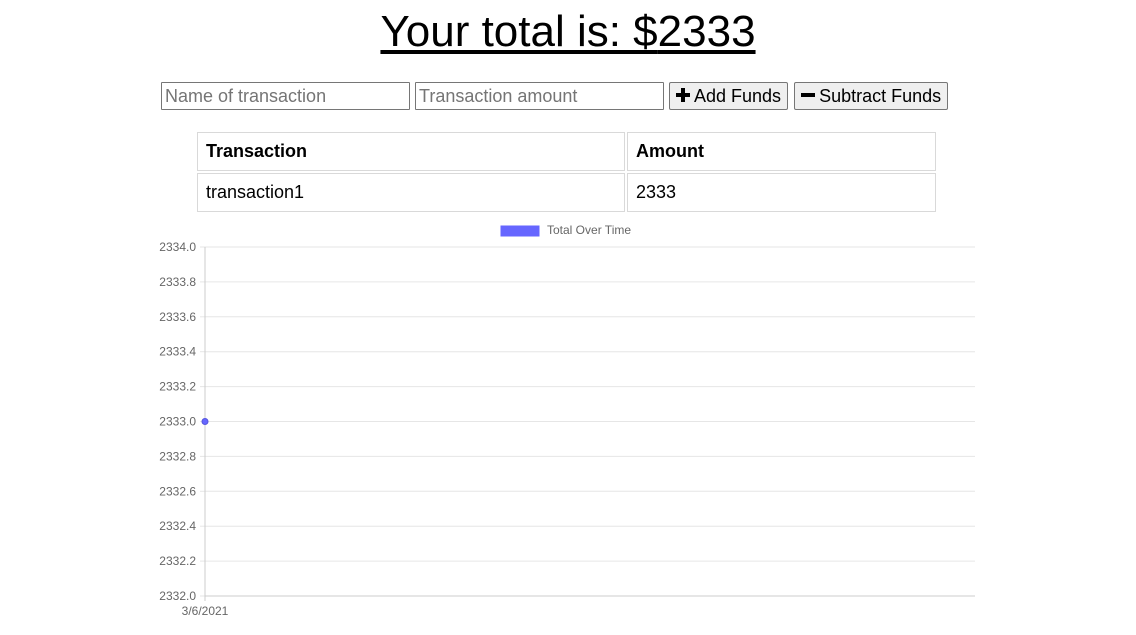 This screenshot has width=1136, height=635. What do you see at coordinates (177, 352) in the screenshot?
I see `y-tick-label: 2333.4` at bounding box center [177, 352].